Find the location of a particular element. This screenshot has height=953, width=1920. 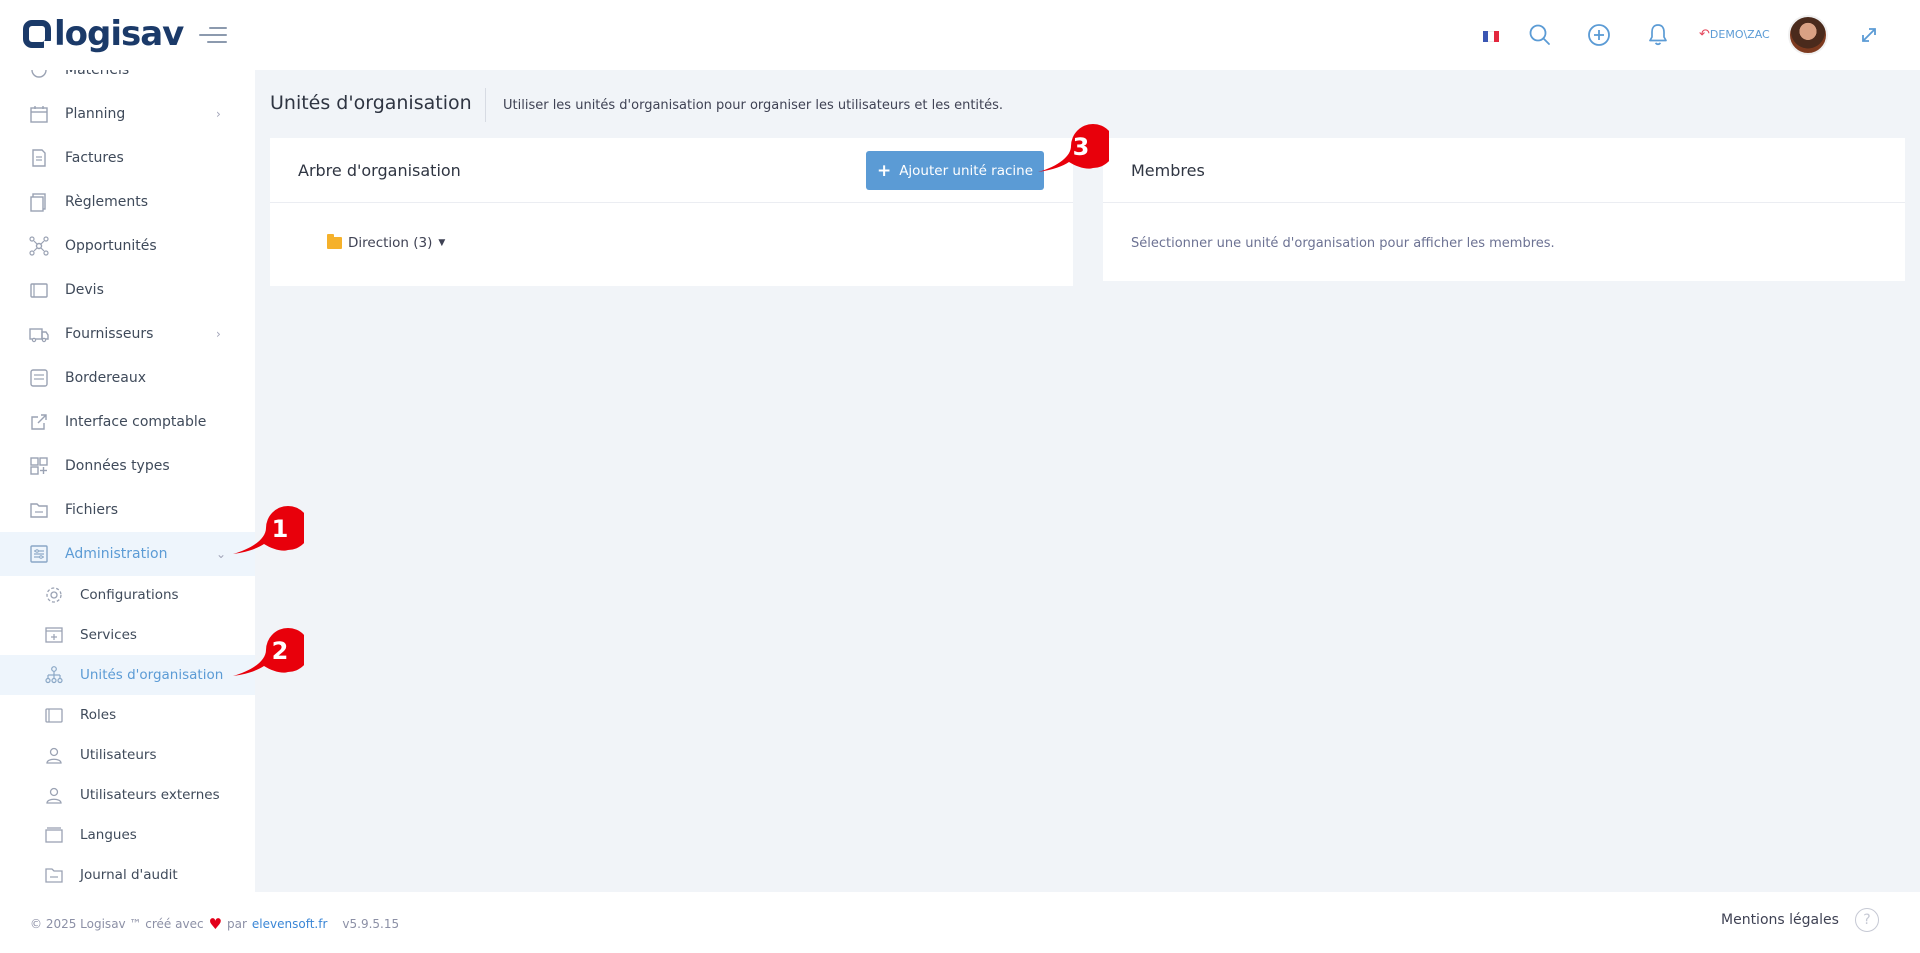

sidebar-item-fichiers: Fichiers is located at coordinates (127, 510).